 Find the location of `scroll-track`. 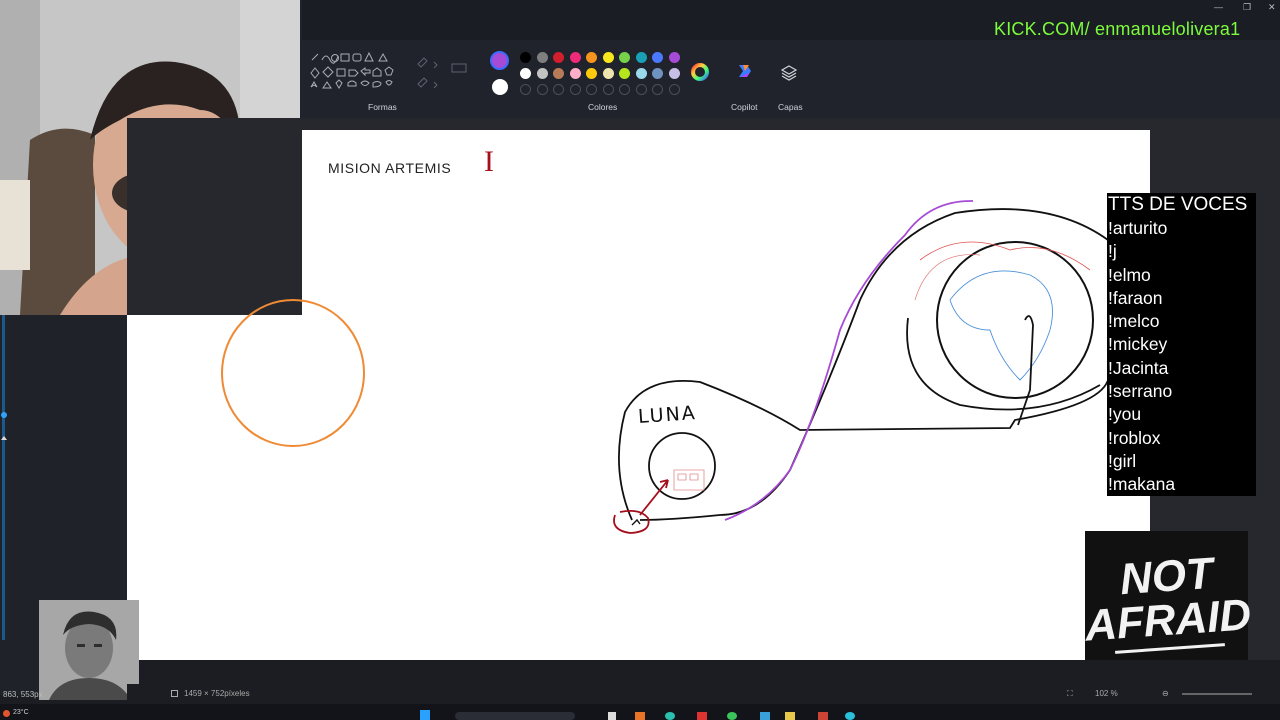

scroll-track is located at coordinates (3, 477).